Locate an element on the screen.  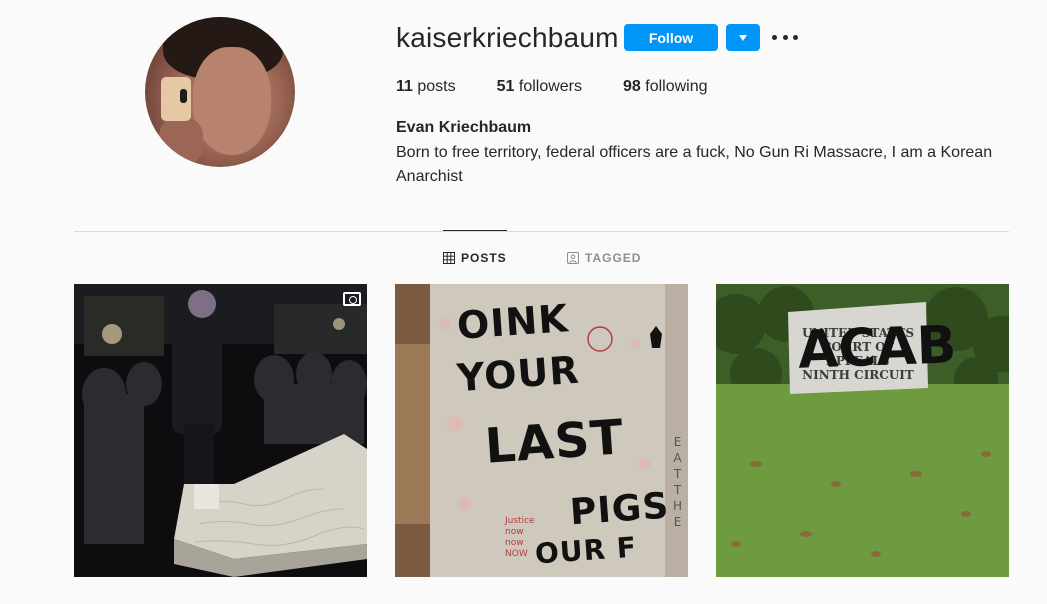
reel-icon is located at coordinates (352, 299).